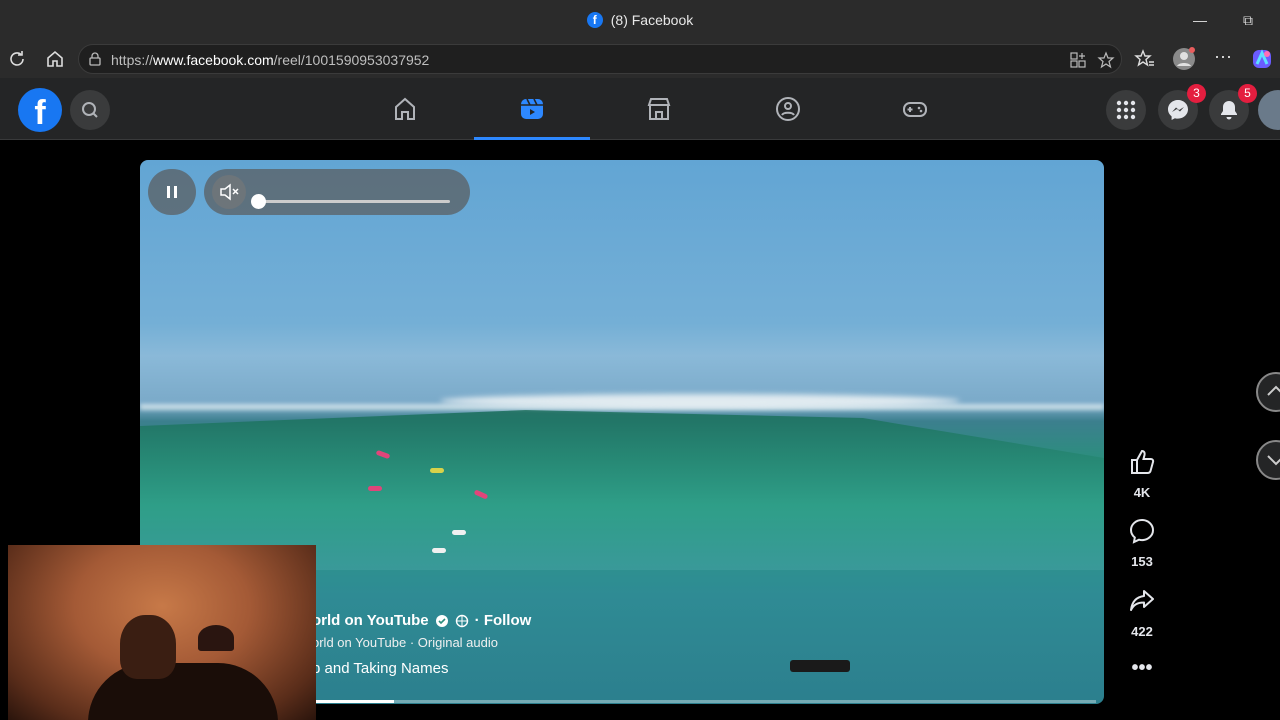 This screenshot has height=720, width=1280. Describe the element at coordinates (1184, 59) in the screenshot. I see `profile-avatar-icon` at that location.